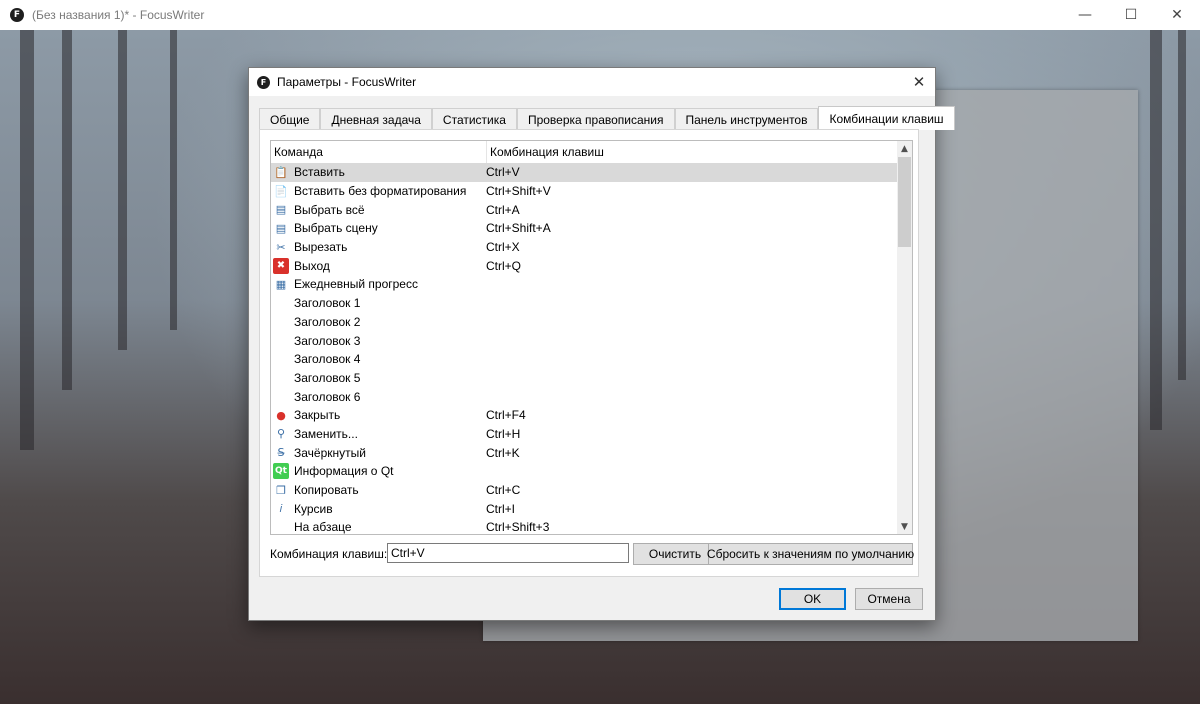 The height and width of the screenshot is (704, 1200). Describe the element at coordinates (503, 247) in the screenshot. I see `shortcut-value: Ctrl+X` at that location.